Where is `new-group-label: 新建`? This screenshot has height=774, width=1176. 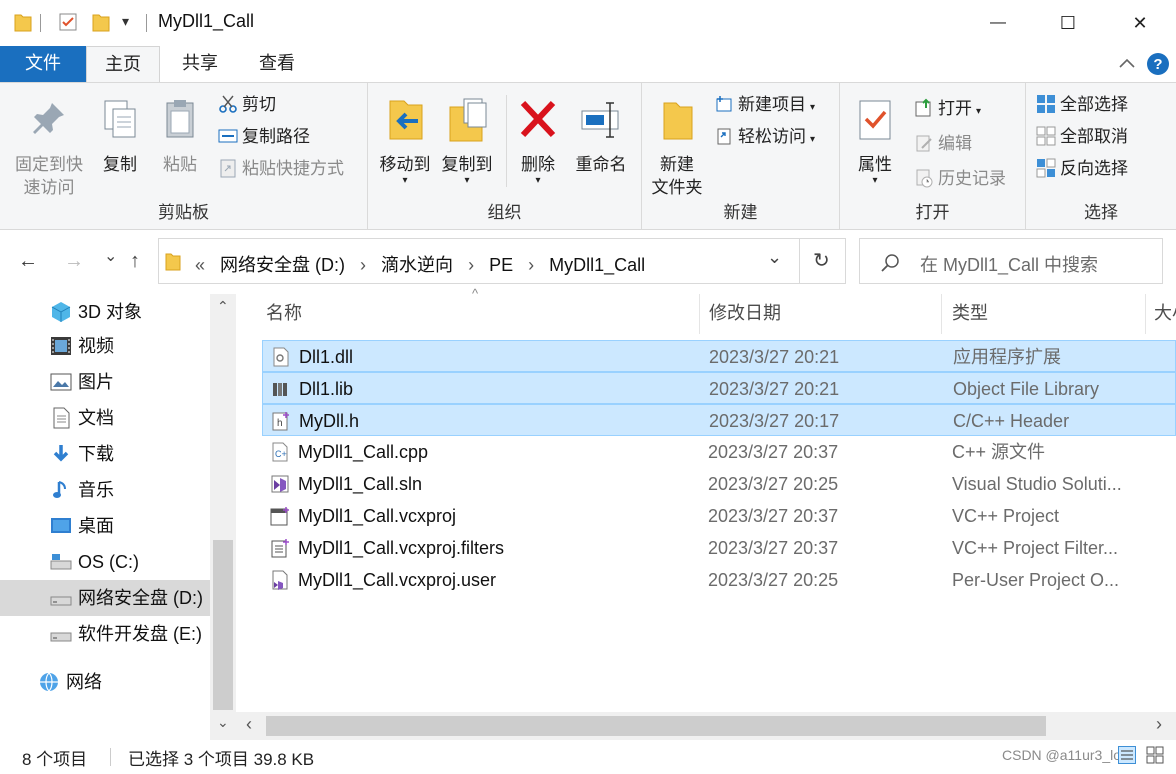 new-group-label: 新建 is located at coordinates (740, 212).